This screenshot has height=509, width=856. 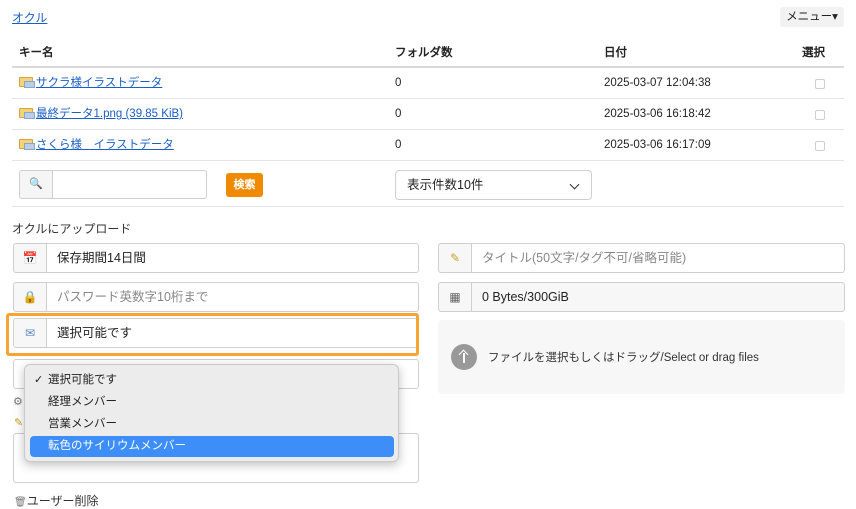 I want to click on column-header-folder-count: フォルダ数, so click(x=424, y=53).